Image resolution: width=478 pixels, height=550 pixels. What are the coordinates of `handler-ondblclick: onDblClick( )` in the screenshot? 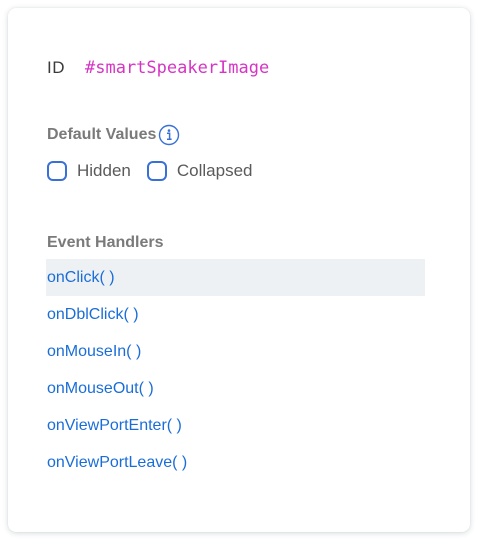 It's located at (235, 314).